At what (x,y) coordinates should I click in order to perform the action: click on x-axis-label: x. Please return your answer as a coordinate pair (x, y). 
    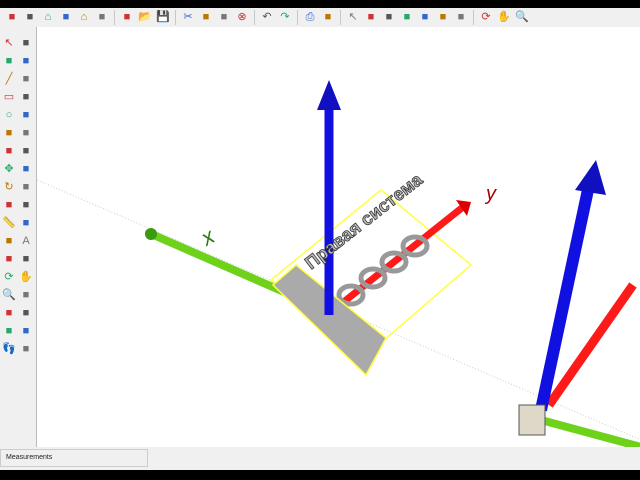
    Looking at the image, I should click on (208, 237).